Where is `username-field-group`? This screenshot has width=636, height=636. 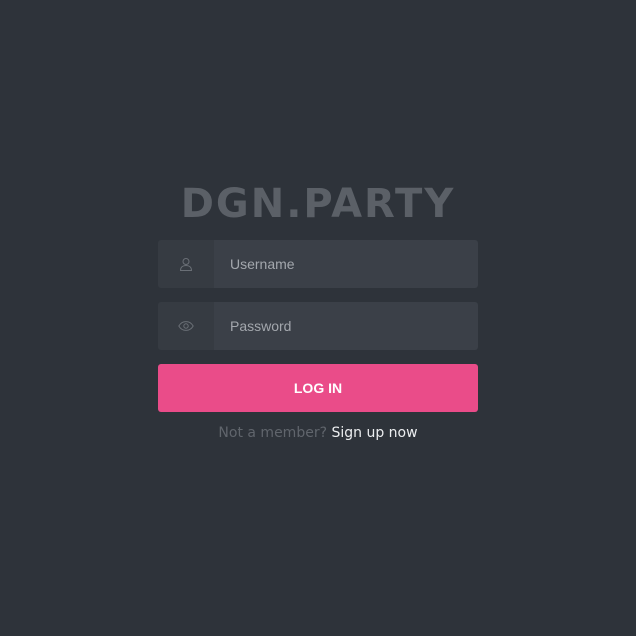 username-field-group is located at coordinates (318, 264).